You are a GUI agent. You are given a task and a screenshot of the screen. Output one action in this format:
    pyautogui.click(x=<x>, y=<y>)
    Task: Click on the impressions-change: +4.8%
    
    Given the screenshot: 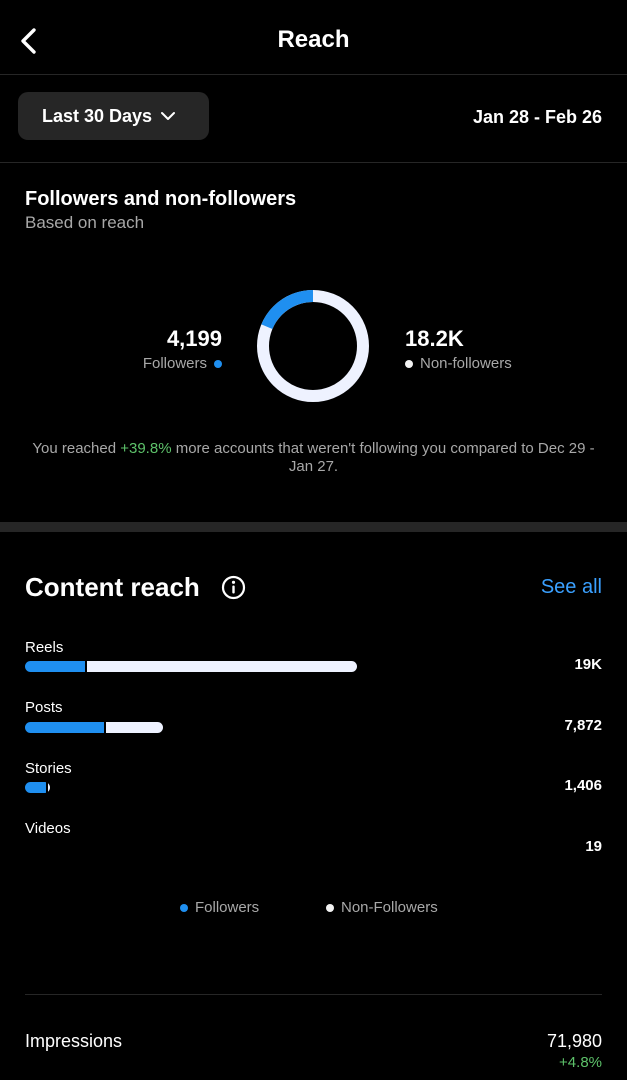 What is the action you would take?
    pyautogui.click(x=580, y=1062)
    